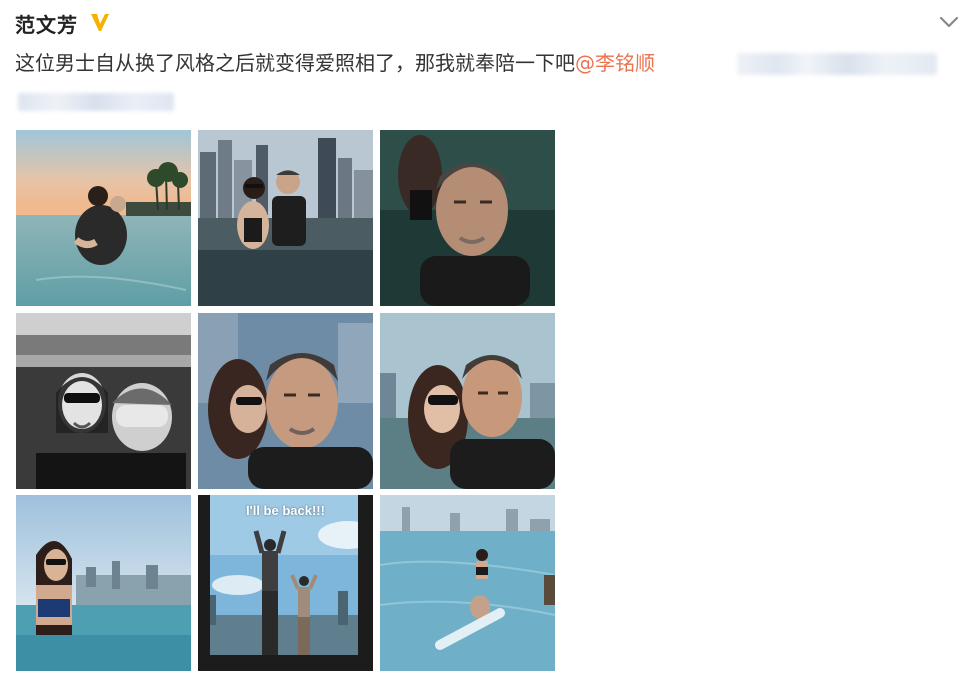  What do you see at coordinates (949, 22) in the screenshot?
I see `chevron-down-icon` at bounding box center [949, 22].